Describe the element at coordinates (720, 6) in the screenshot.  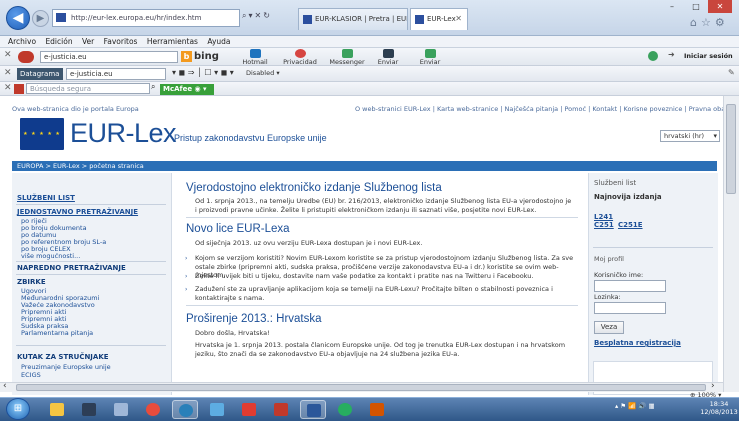
I see `close-window-button: ✕` at that location.